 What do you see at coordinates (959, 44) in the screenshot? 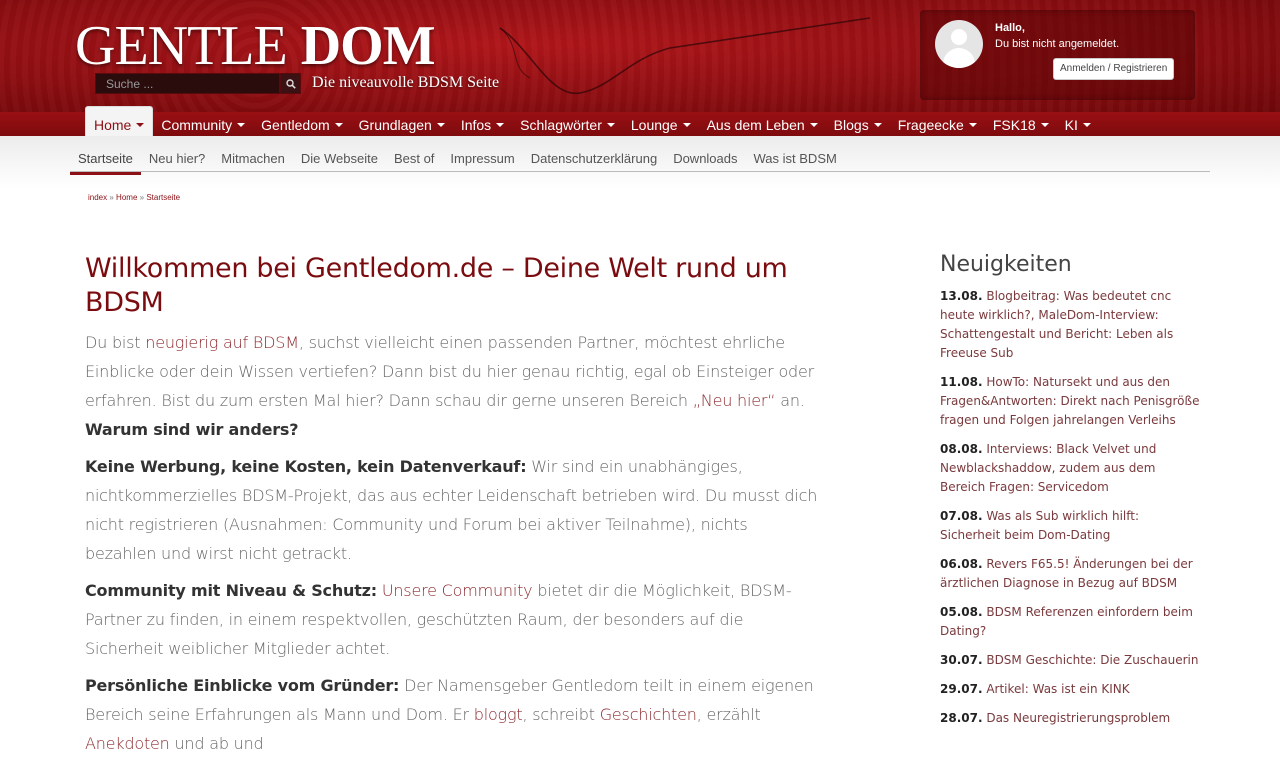
I see `avatar-icon` at bounding box center [959, 44].